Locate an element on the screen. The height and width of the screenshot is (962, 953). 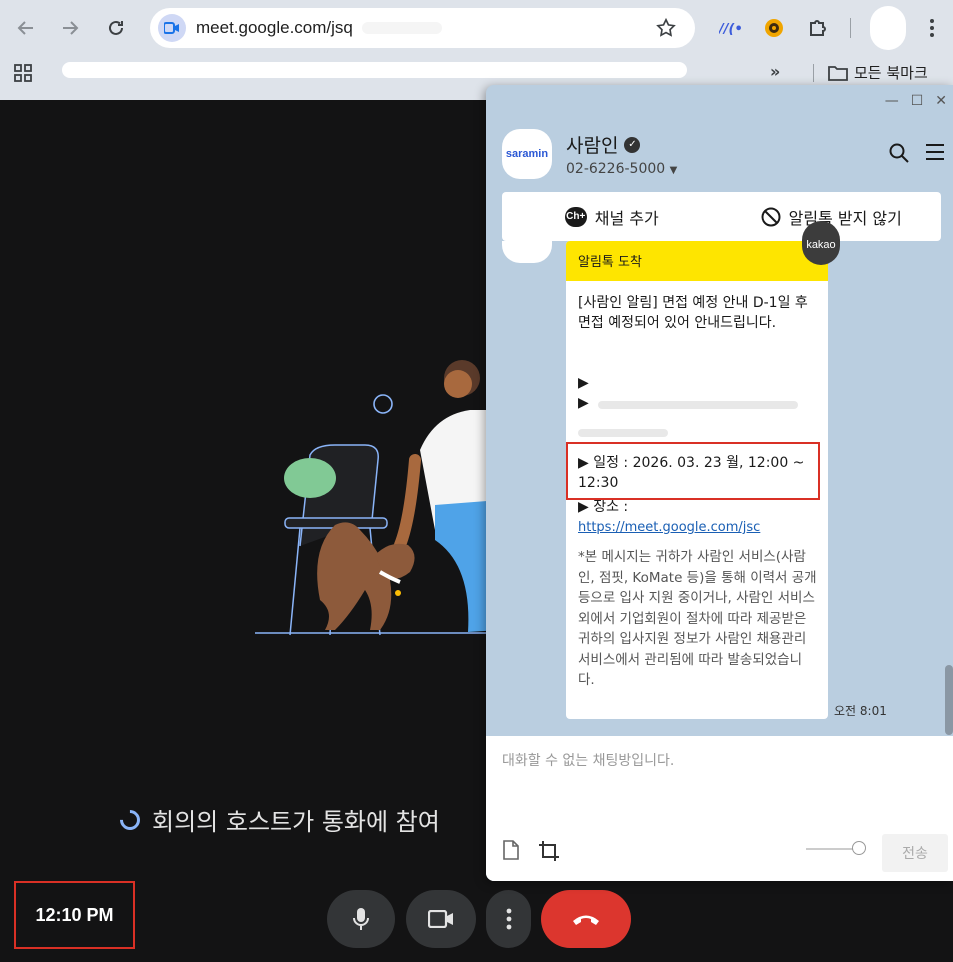
address-bar: meet.google.com/jsq is located at coordinates (422, 28).